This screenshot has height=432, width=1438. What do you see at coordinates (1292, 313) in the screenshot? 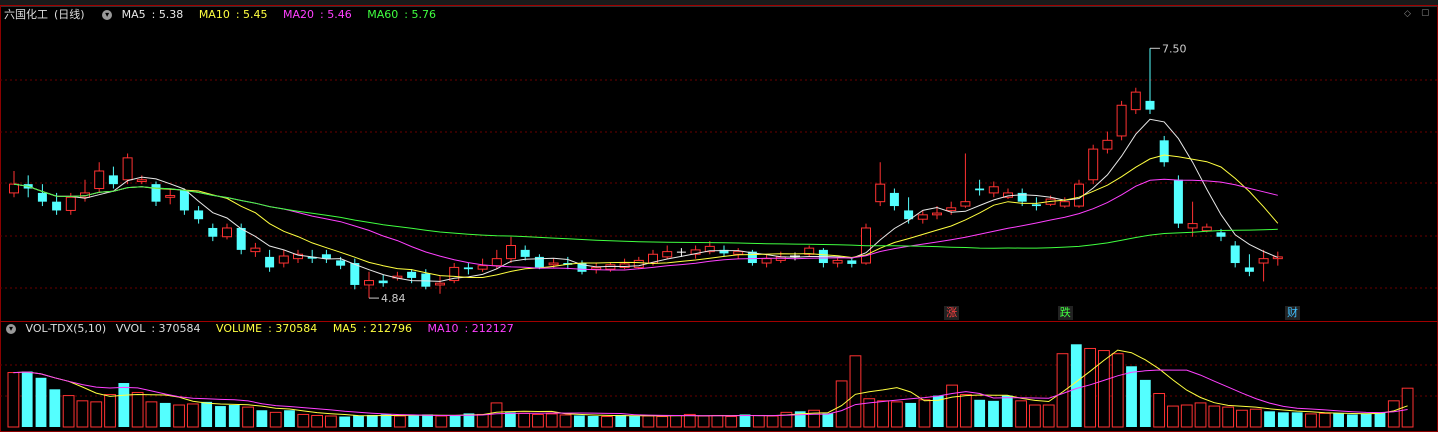
I see `event-tag-financial: 财` at bounding box center [1292, 313].